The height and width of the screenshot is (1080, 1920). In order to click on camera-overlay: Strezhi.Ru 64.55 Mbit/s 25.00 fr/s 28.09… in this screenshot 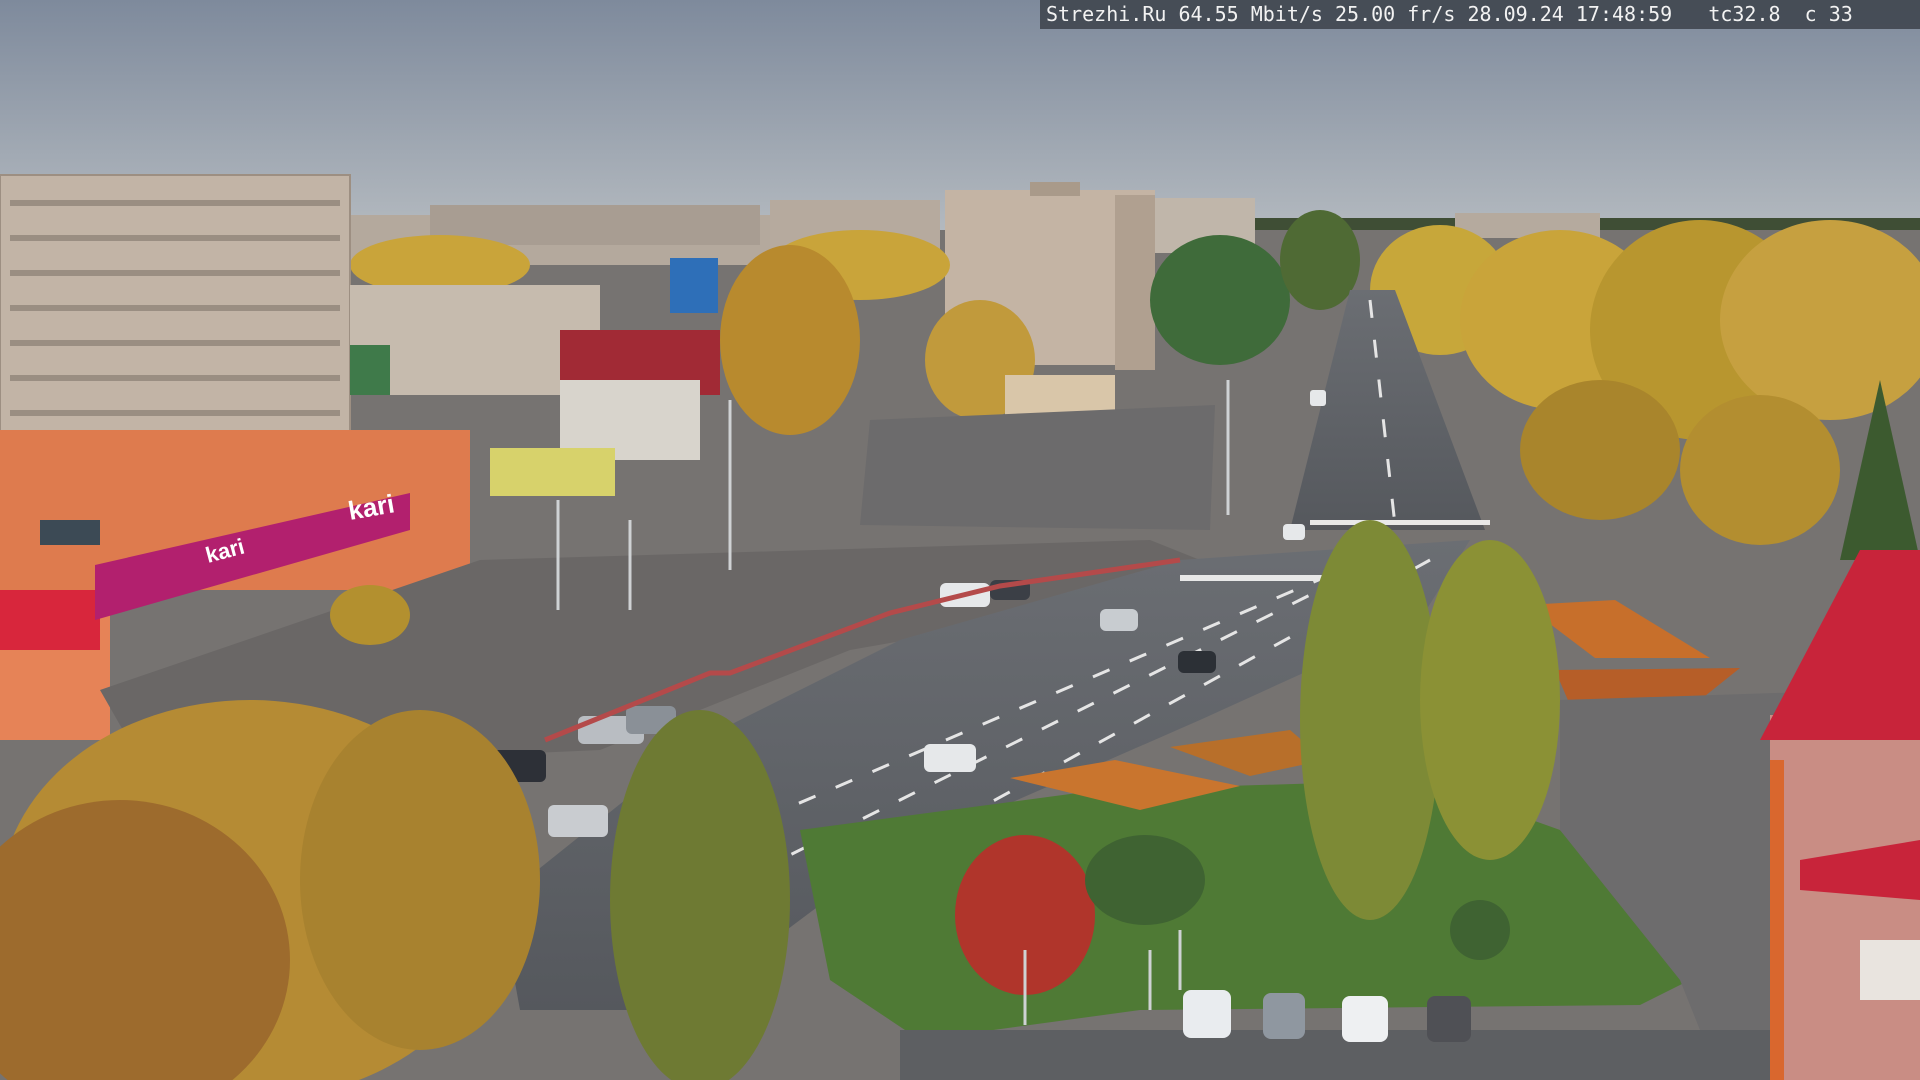, I will do `click(1480, 14)`.